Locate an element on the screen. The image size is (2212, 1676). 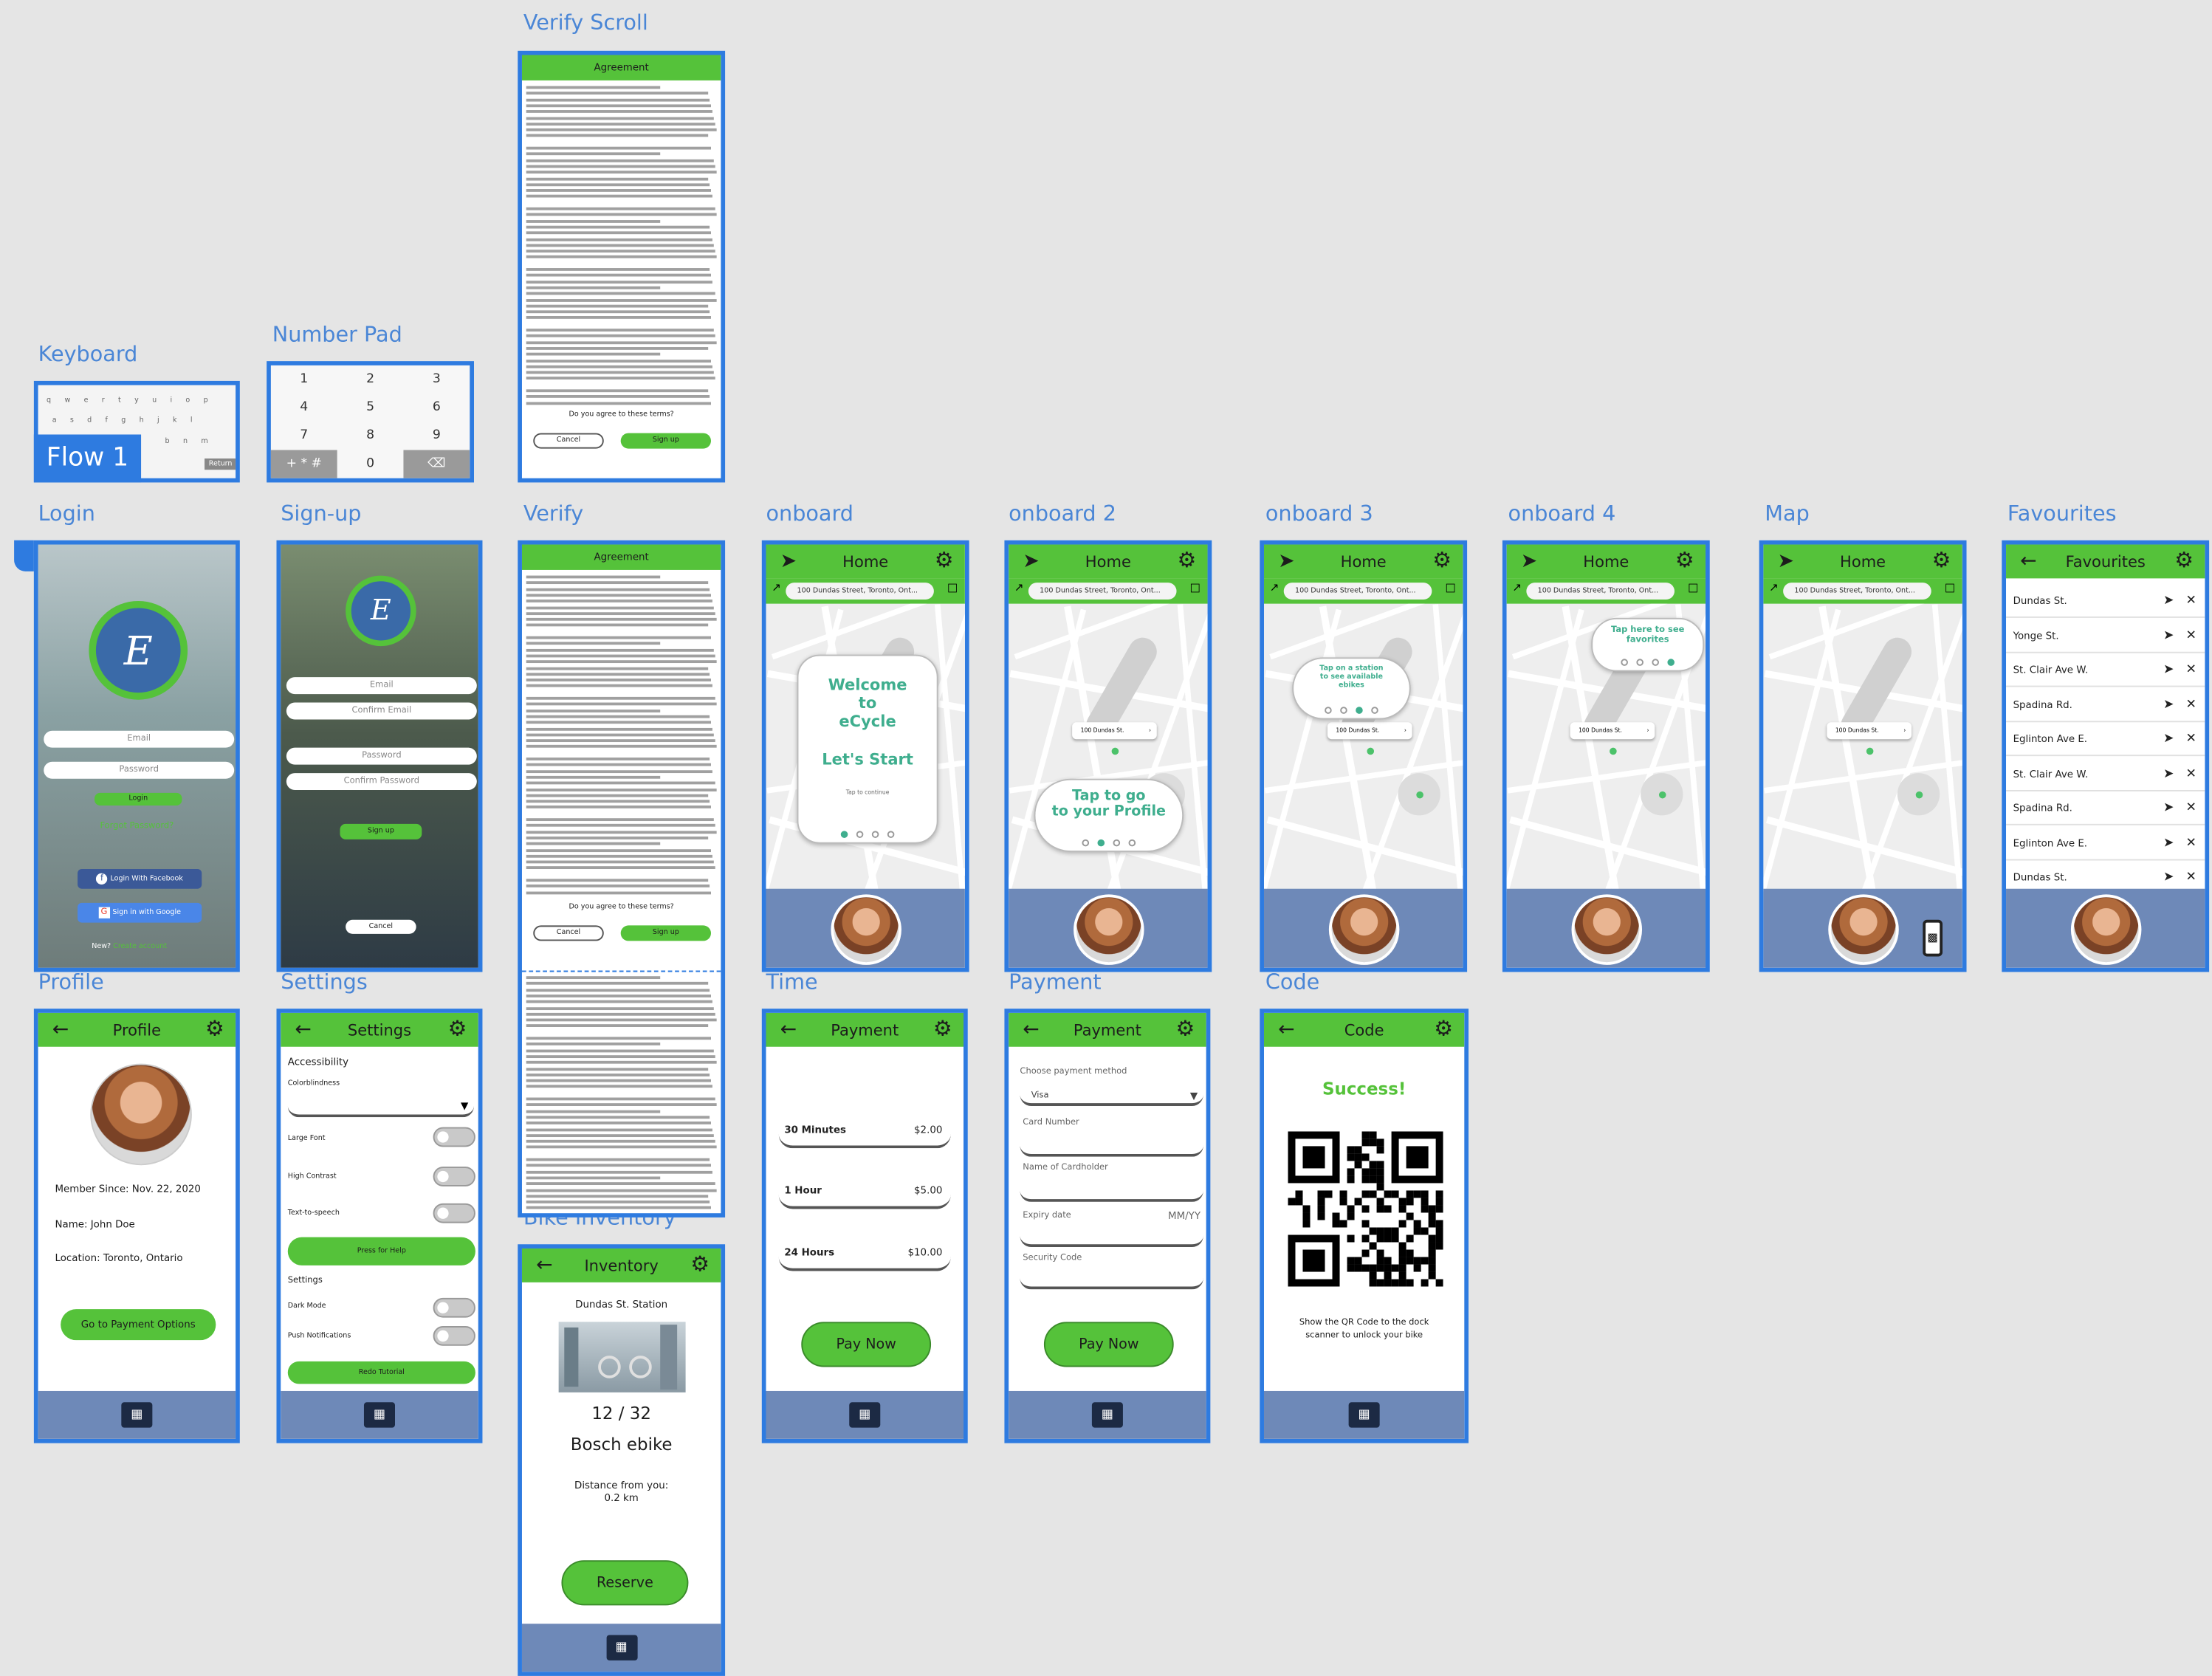
large-font-toggle is located at coordinates (454, 1137).